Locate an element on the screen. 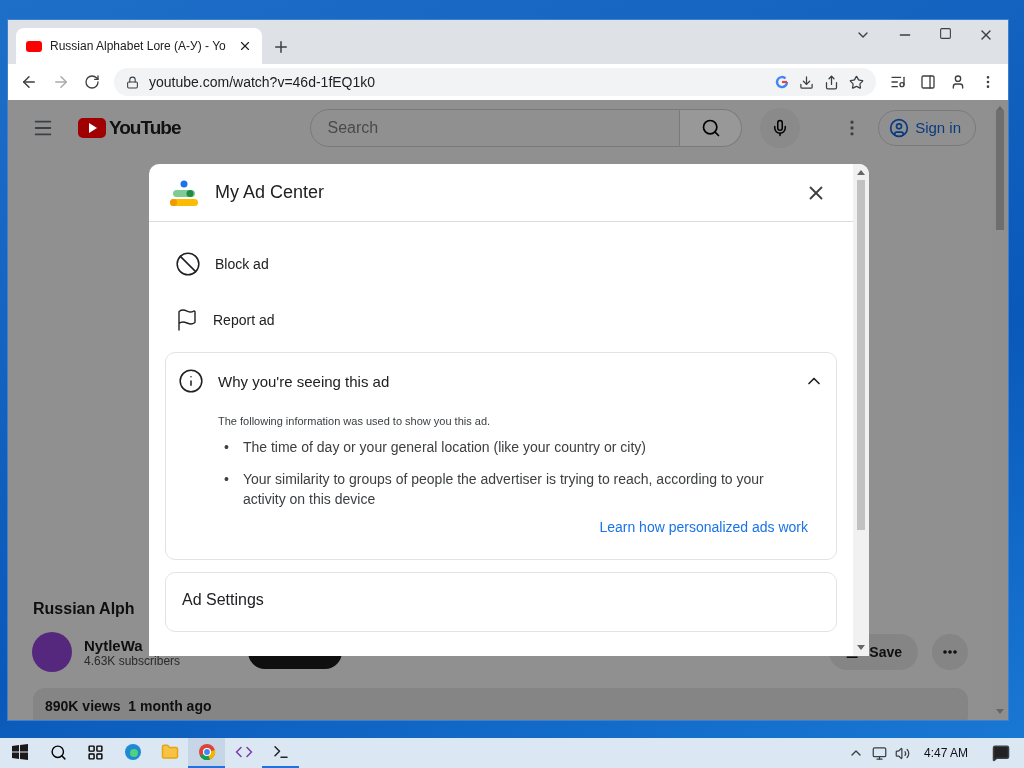 This screenshot has width=1024, height=768. user-icon is located at coordinates (899, 127).